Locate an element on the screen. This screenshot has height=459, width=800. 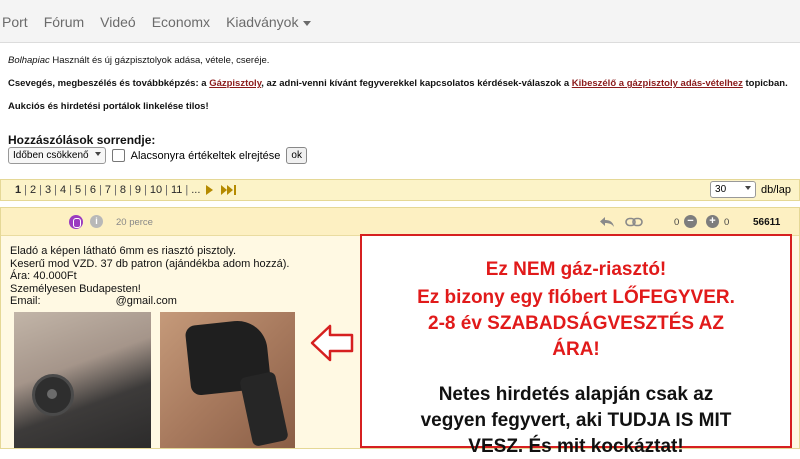
warning-line: Netes hirdetés alapján csak az is located at coordinates (576, 394).